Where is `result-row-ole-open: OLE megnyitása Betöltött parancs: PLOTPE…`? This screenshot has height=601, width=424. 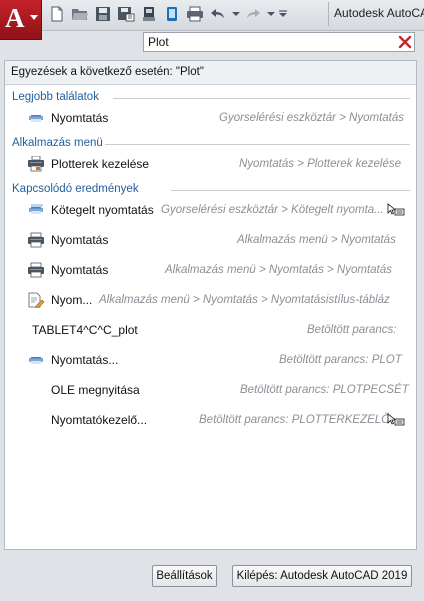
result-row-ole-open: OLE megnyitása Betöltött parancs: PLOTPE… is located at coordinates (210, 390).